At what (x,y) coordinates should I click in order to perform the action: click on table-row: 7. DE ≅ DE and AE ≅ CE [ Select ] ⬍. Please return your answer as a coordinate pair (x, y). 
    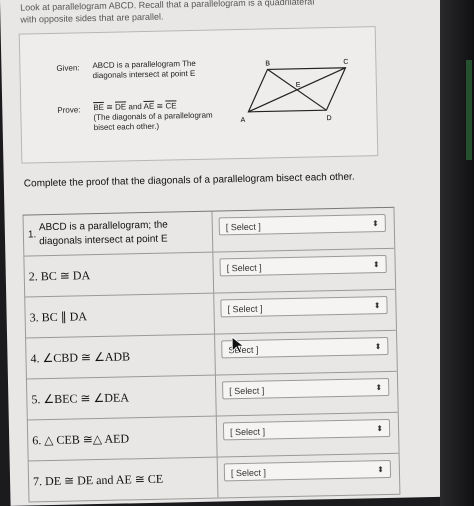
    Looking at the image, I should click on (214, 478).